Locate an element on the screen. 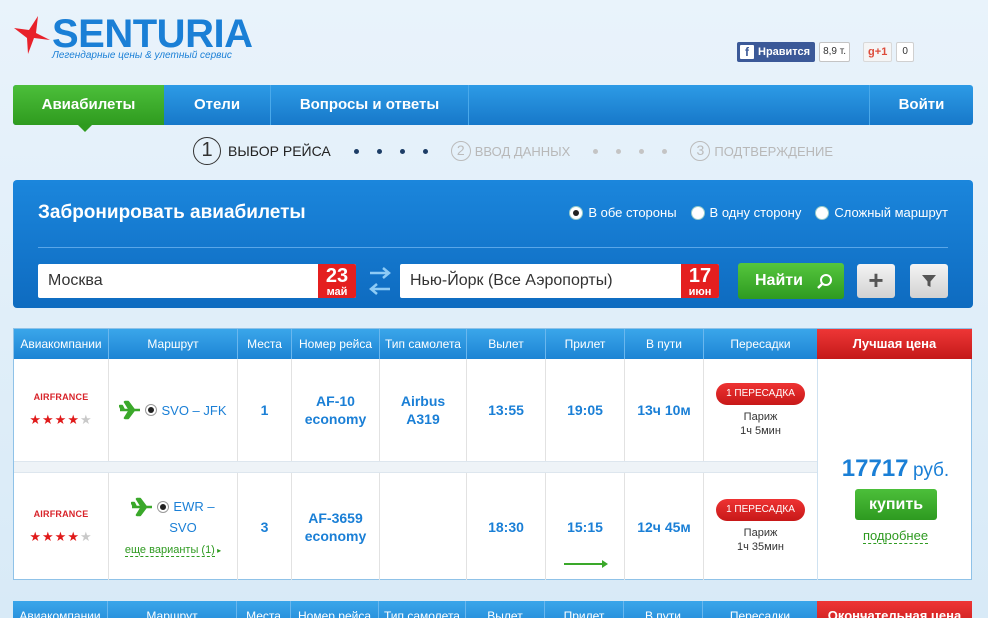 The width and height of the screenshot is (988, 618). col-transfers: Пересадки is located at coordinates (760, 613).